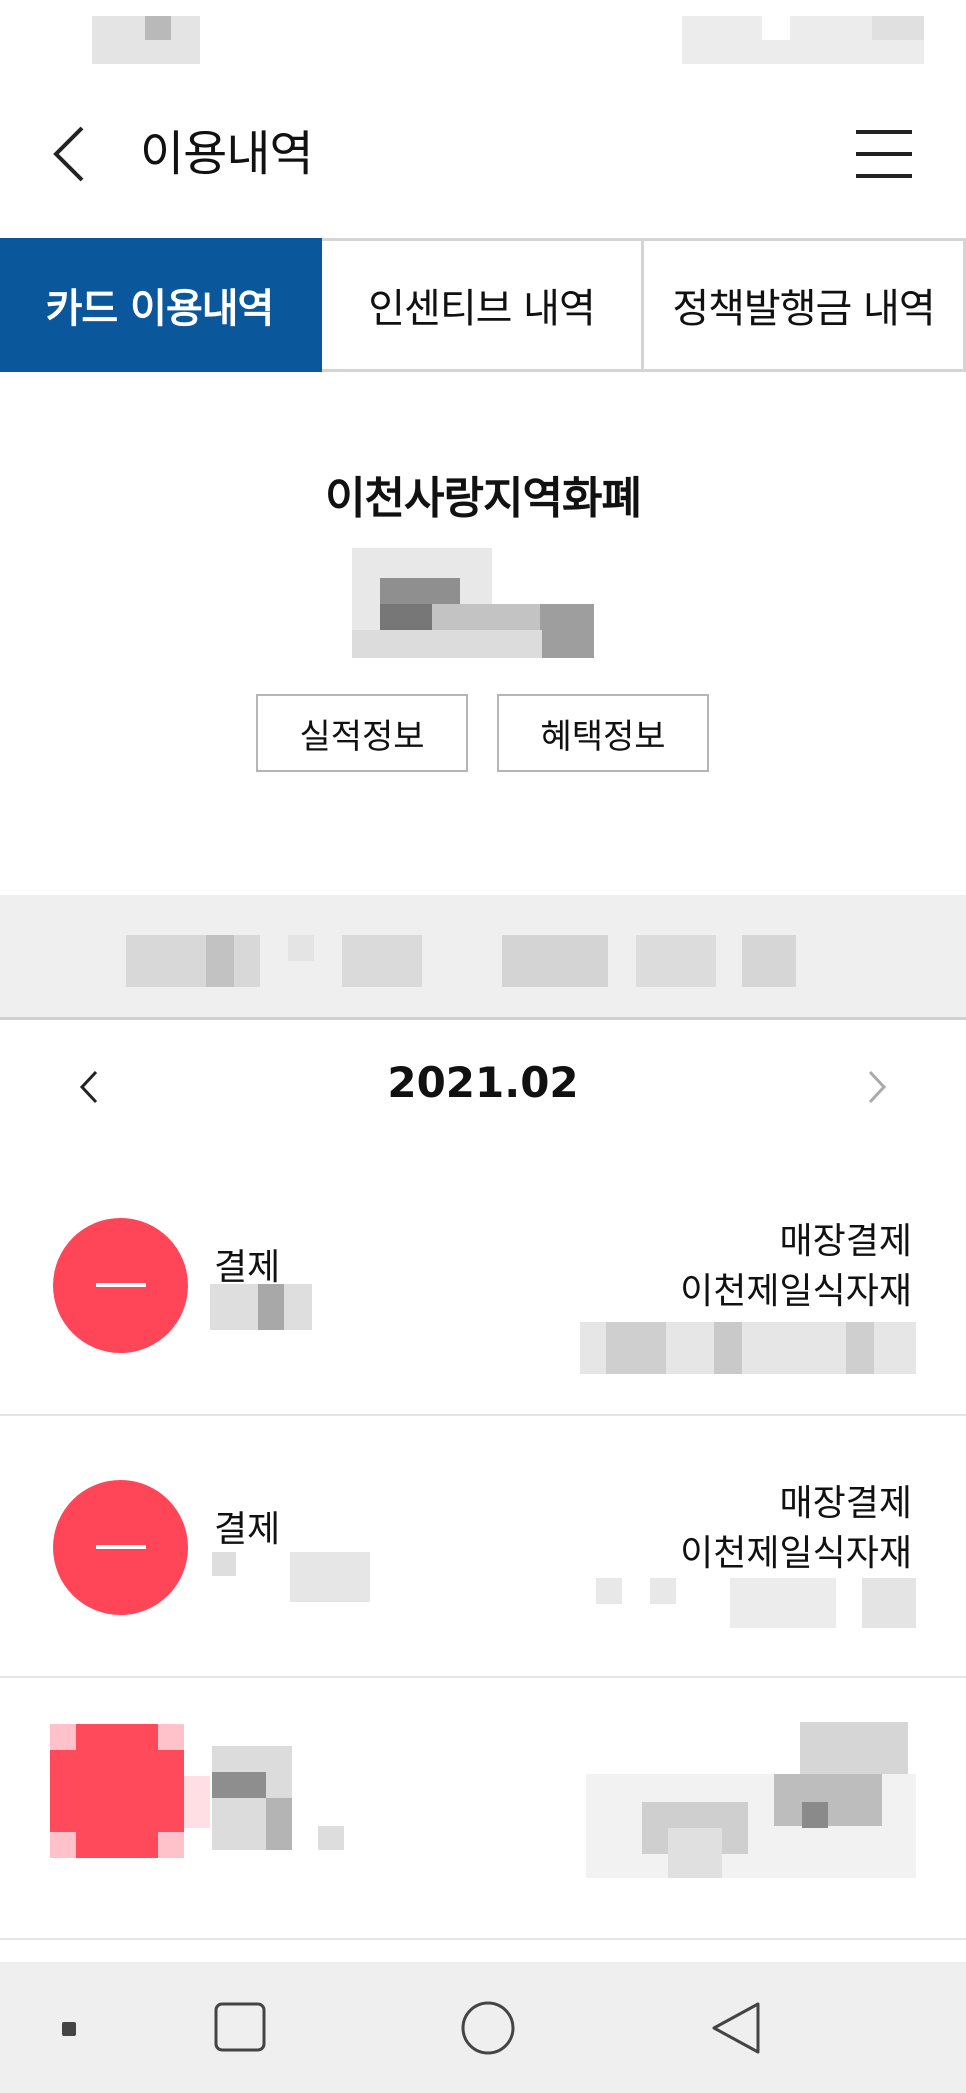  I want to click on transaction-row, so click(483, 1808).